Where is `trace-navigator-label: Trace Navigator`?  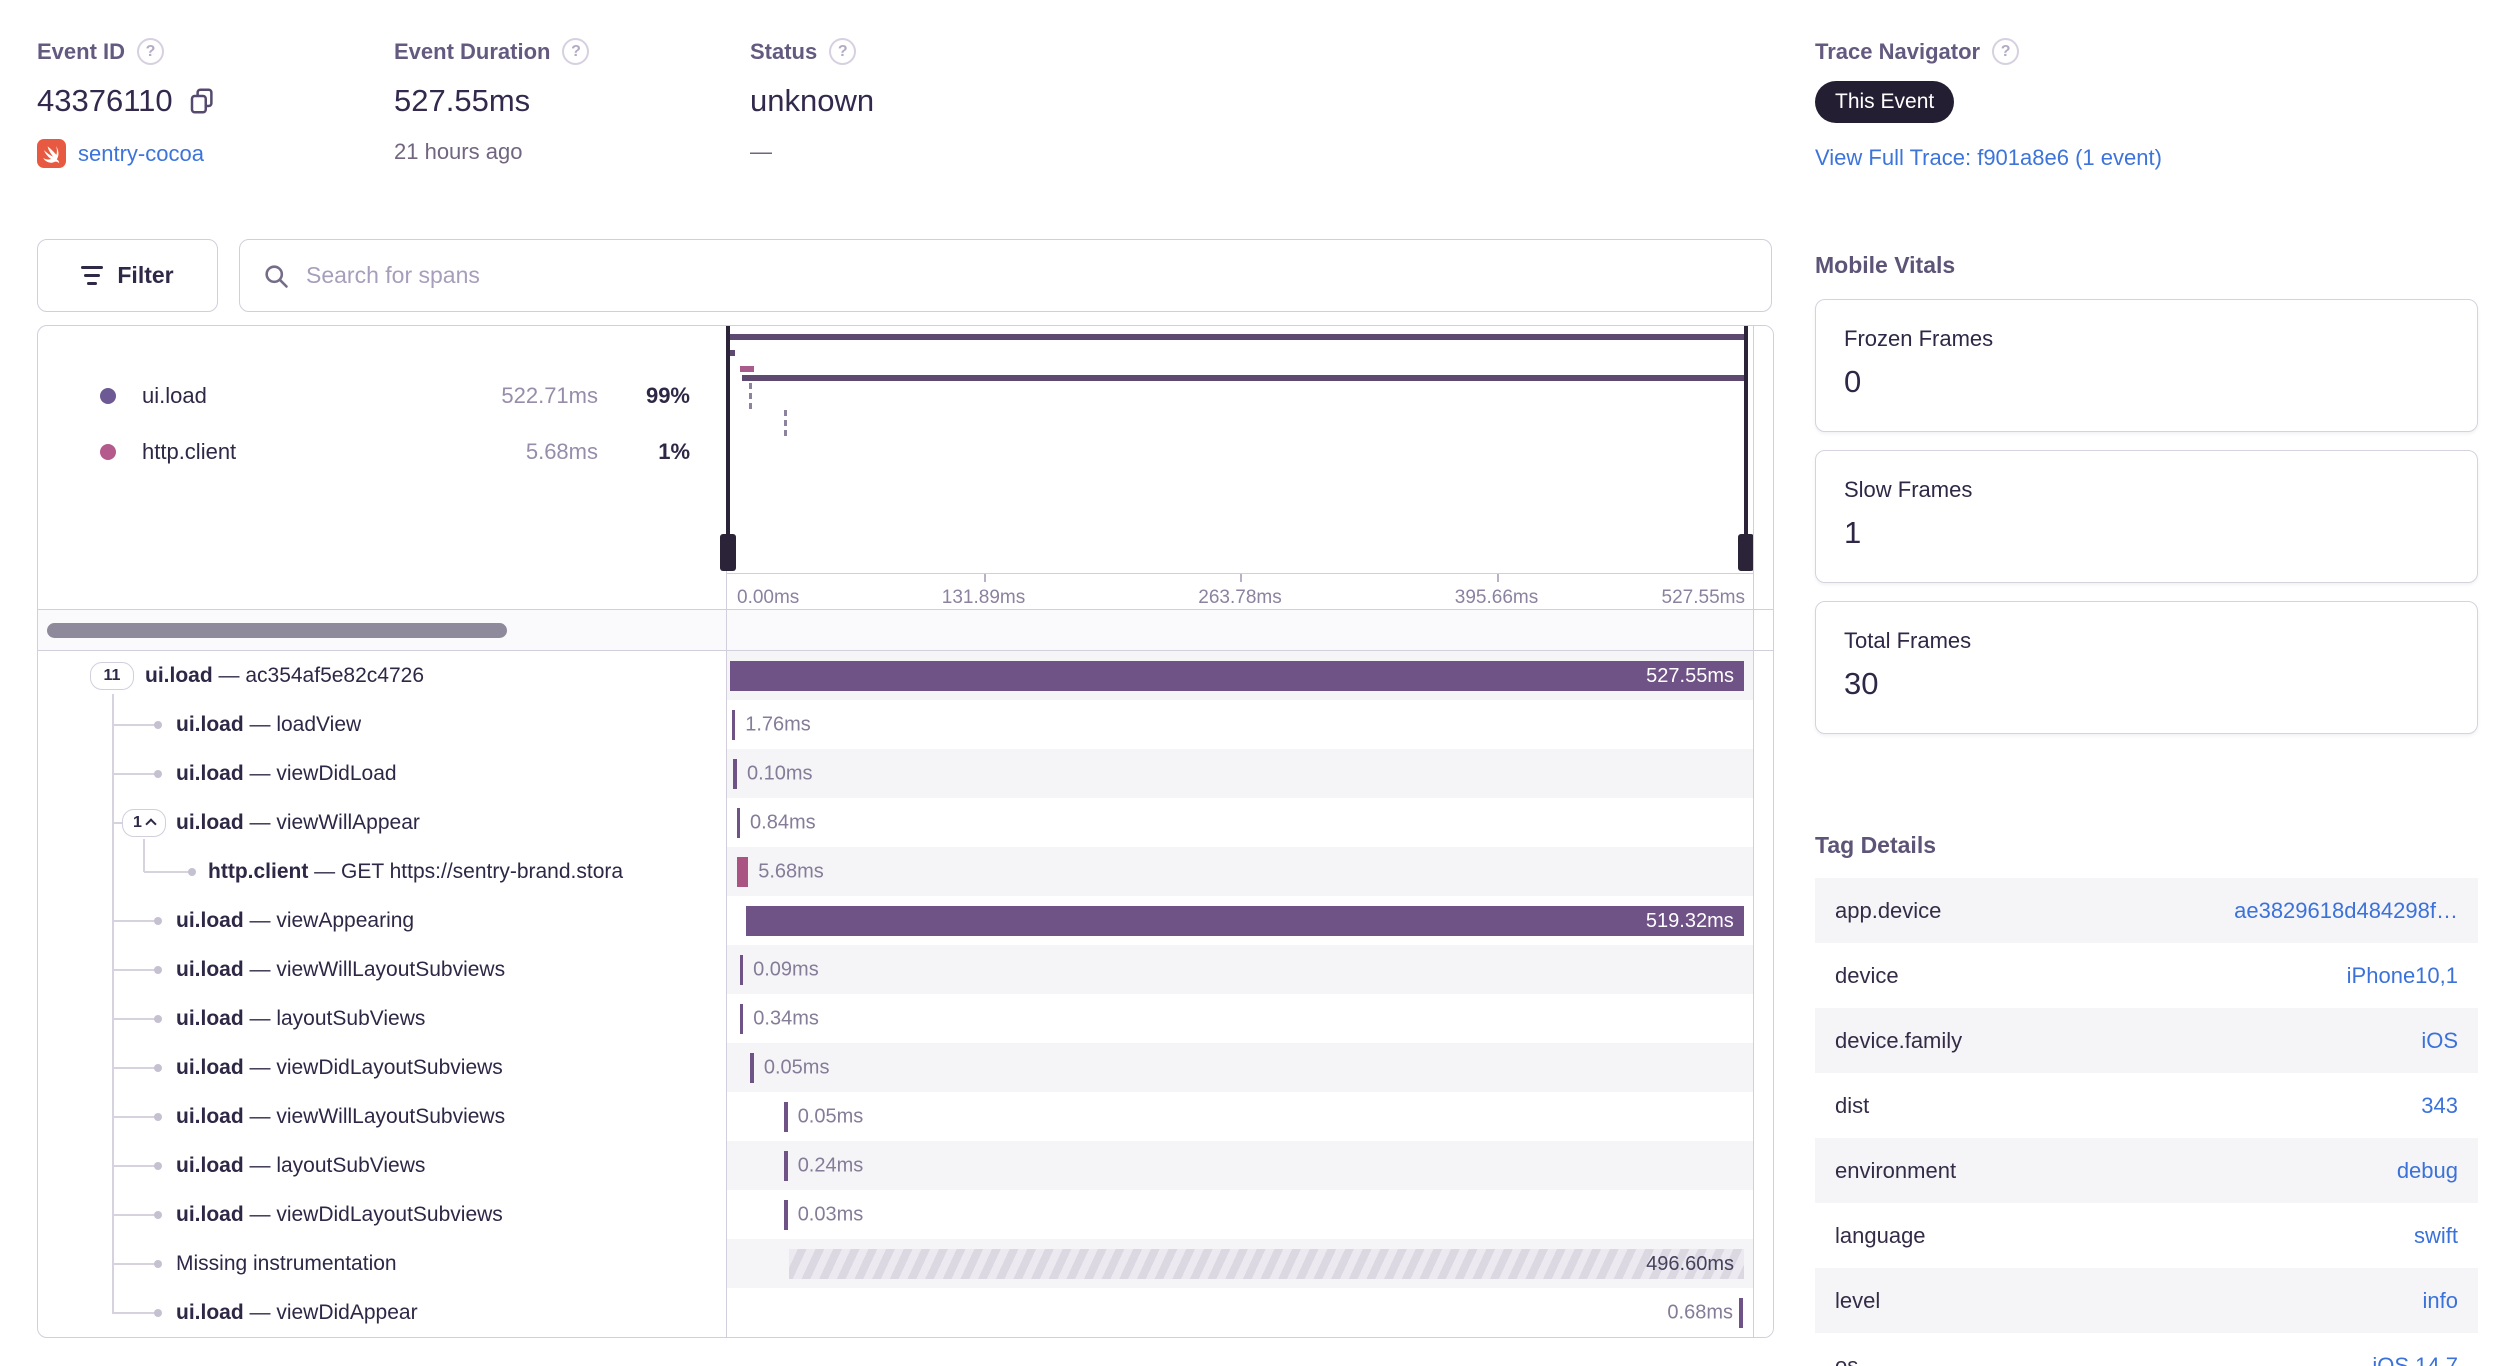 trace-navigator-label: Trace Navigator is located at coordinates (1898, 51).